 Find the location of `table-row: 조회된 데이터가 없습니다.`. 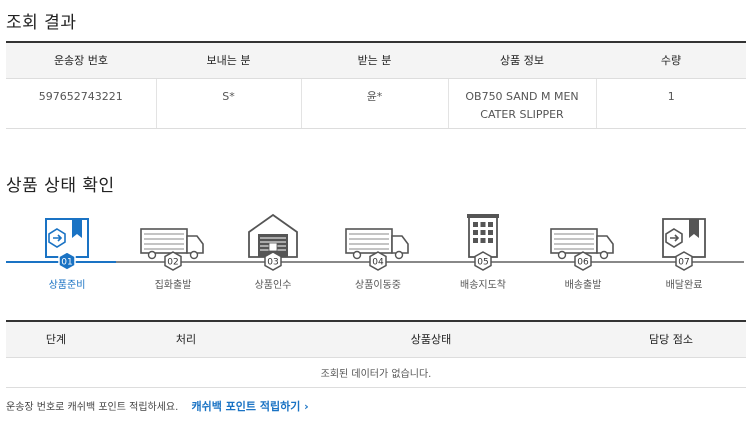

table-row: 조회된 데이터가 없습니다. is located at coordinates (376, 372).